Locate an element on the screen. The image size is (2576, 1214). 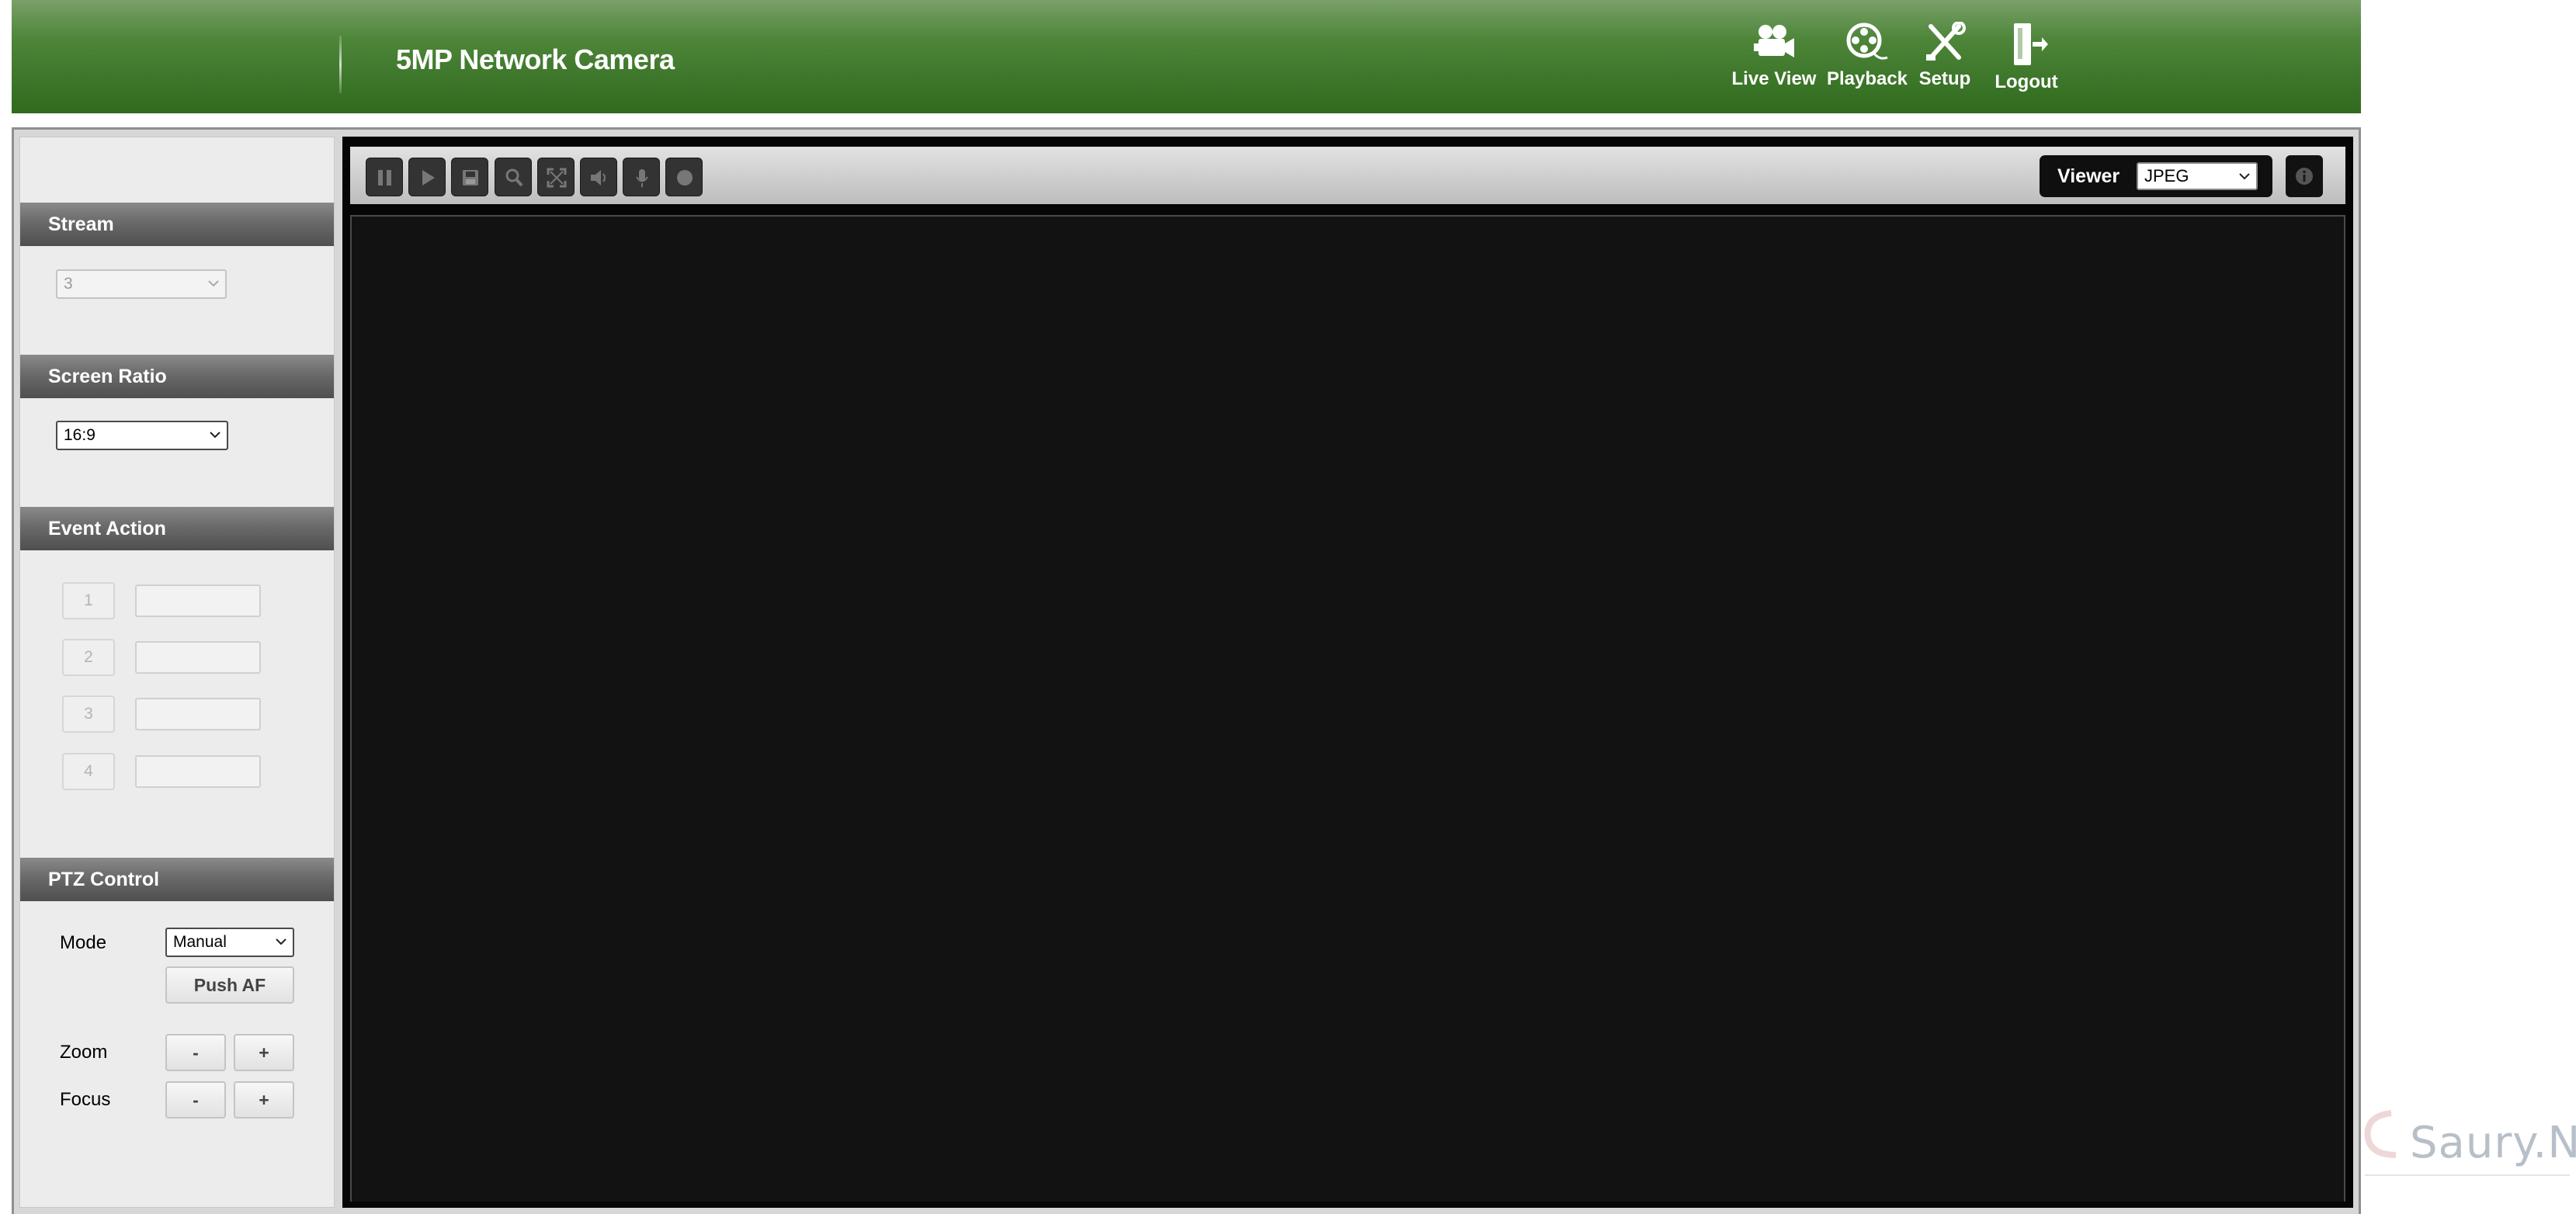
screen-ratio-select: 16:9 is located at coordinates (142, 435).